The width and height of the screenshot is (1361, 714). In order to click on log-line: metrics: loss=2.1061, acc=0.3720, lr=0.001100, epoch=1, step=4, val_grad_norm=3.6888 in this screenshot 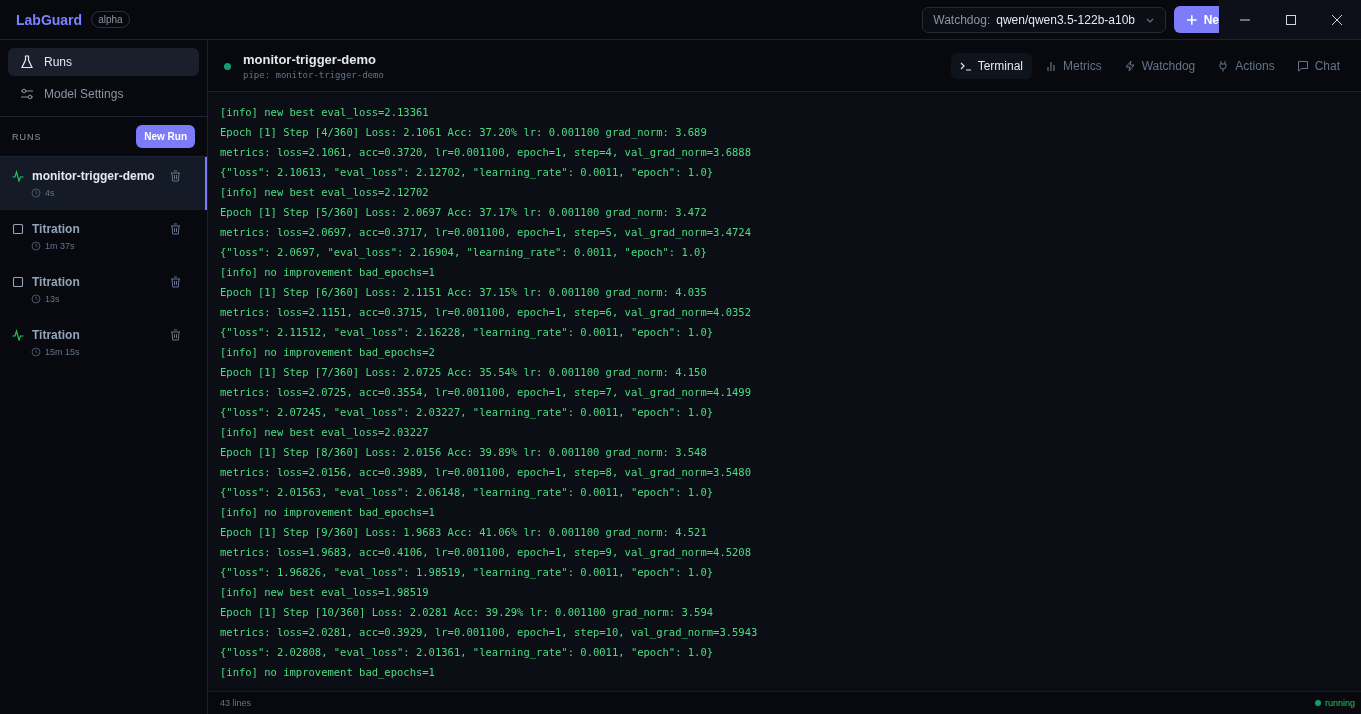, I will do `click(486, 153)`.